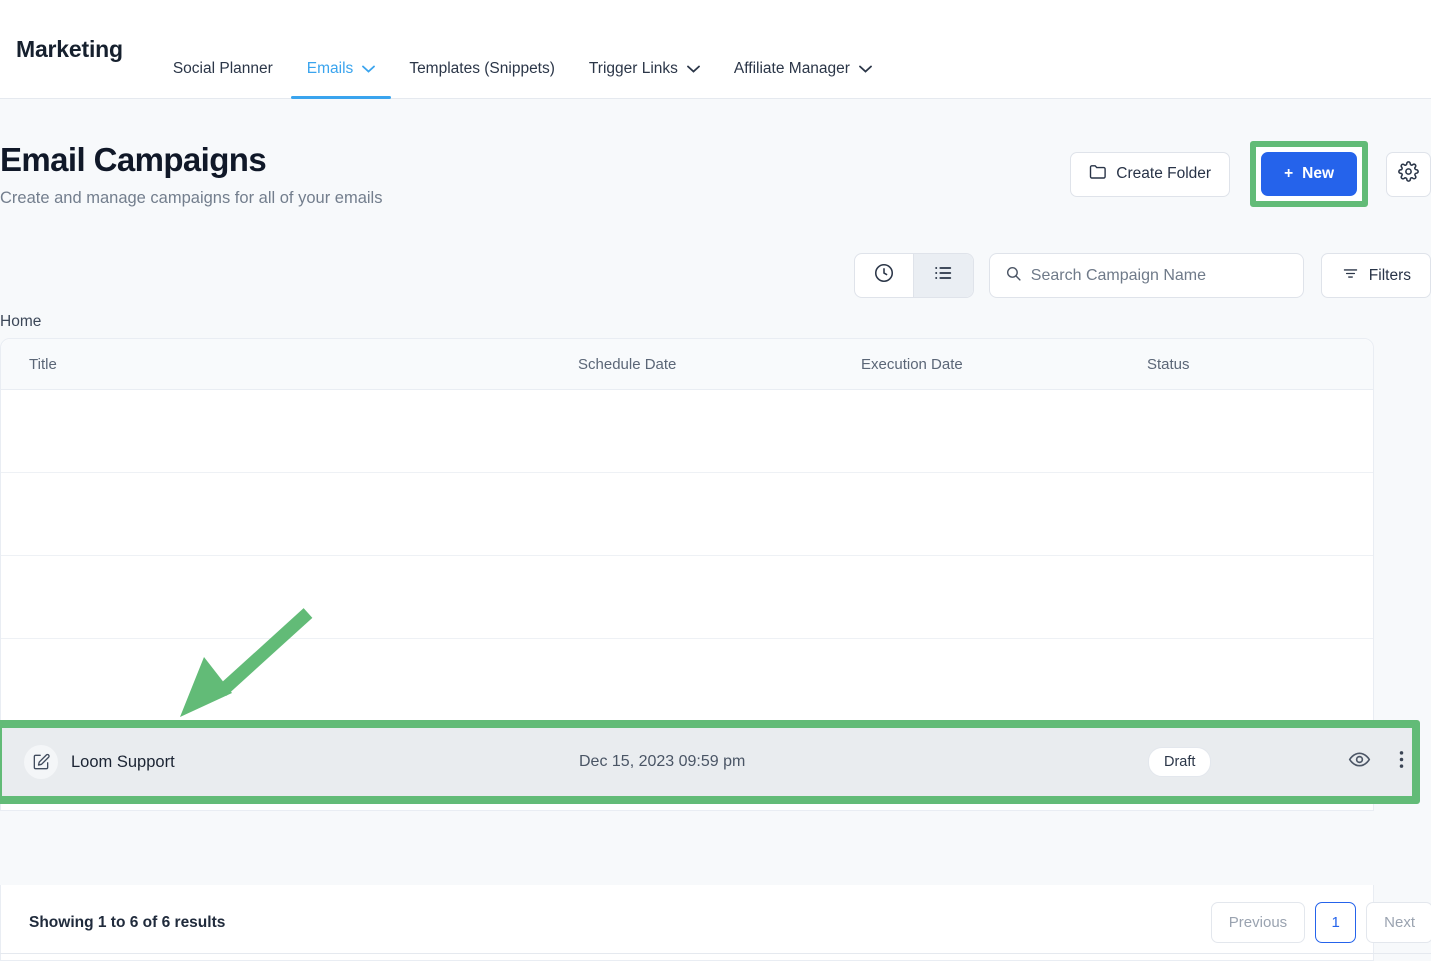 The width and height of the screenshot is (1431, 961). I want to click on list-icon, so click(943, 275).